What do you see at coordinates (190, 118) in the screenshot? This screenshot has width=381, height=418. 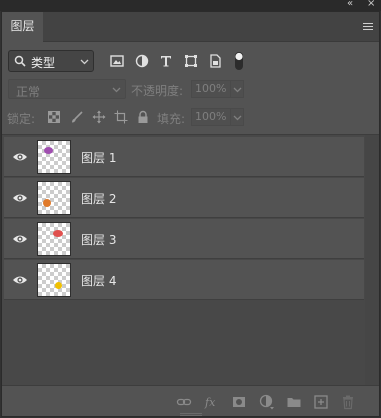 I see `lock-row: 锁定: 填充: 100%` at bounding box center [190, 118].